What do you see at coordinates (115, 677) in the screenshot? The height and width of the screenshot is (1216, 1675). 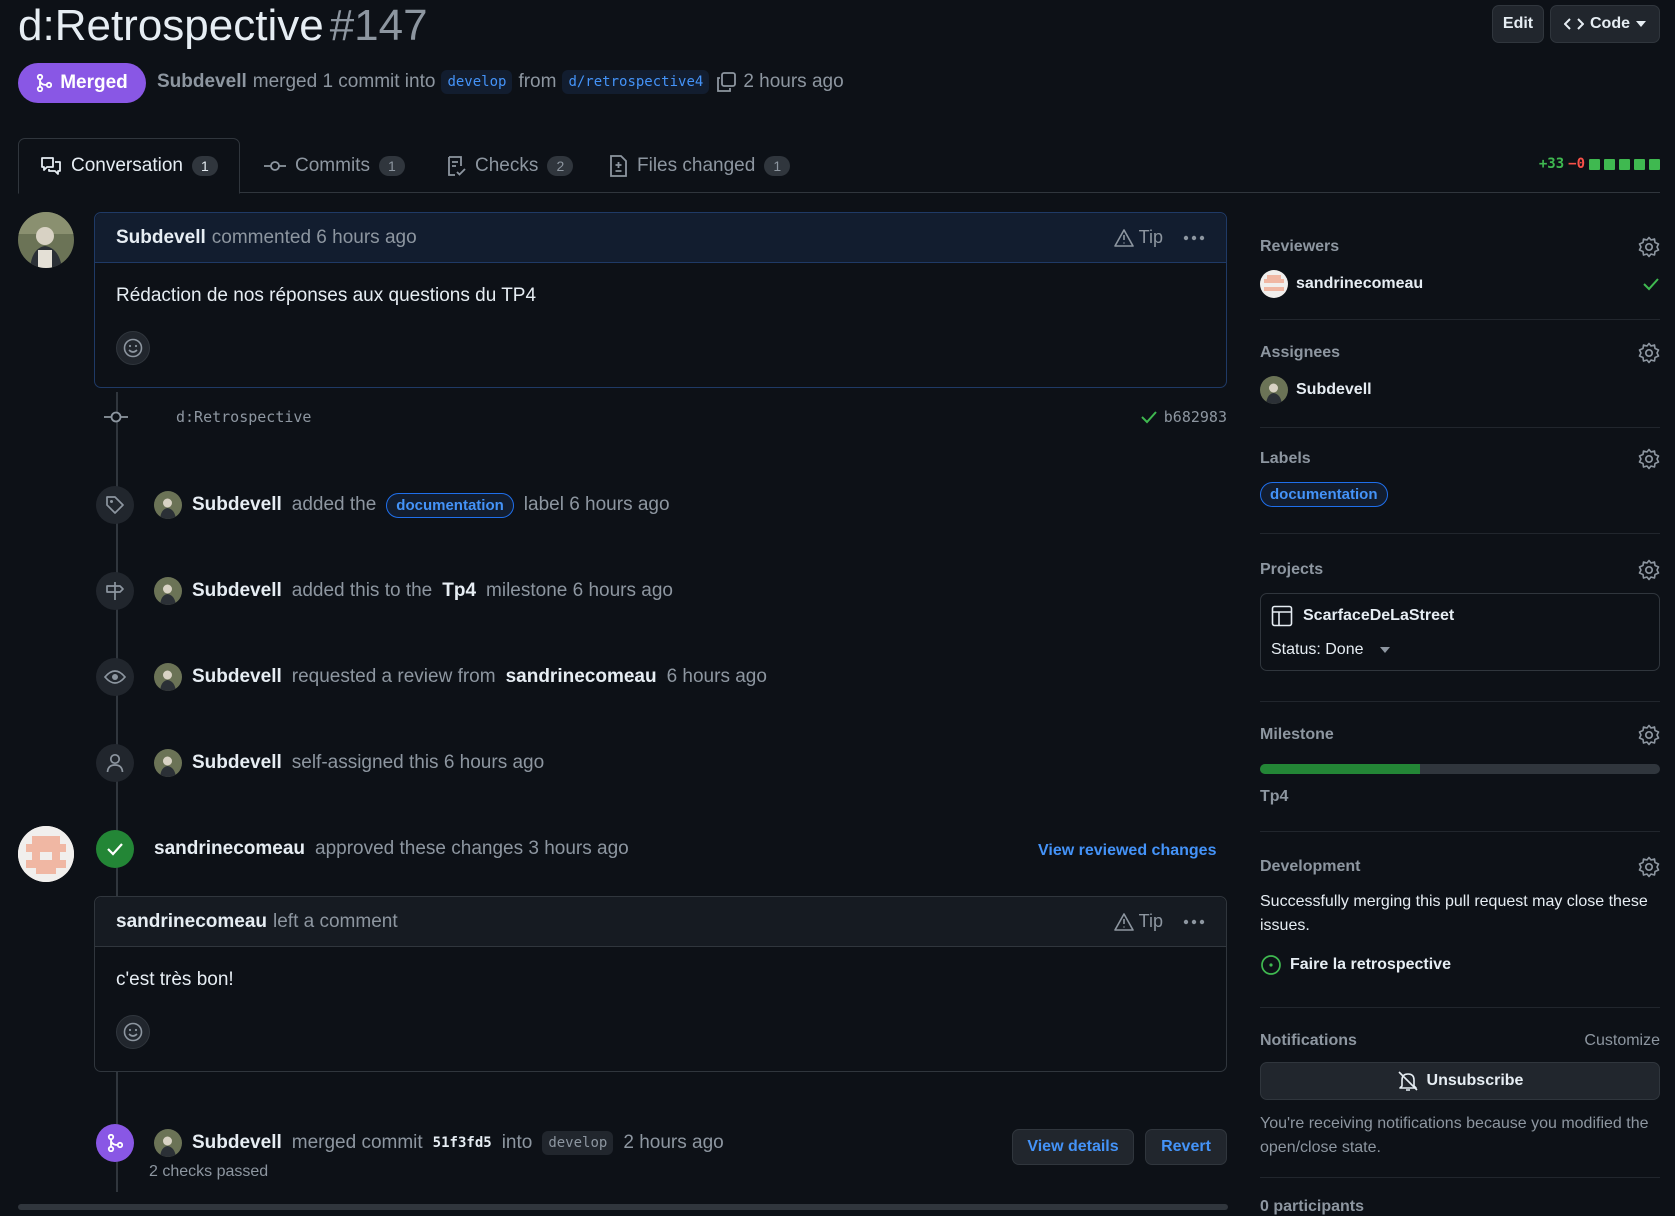 I see `event-icon-wrap` at bounding box center [115, 677].